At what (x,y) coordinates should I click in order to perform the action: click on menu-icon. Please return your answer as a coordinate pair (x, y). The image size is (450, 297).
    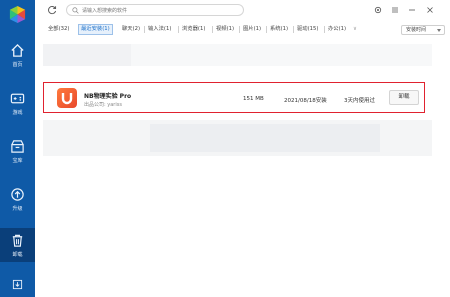
    Looking at the image, I should click on (394, 9).